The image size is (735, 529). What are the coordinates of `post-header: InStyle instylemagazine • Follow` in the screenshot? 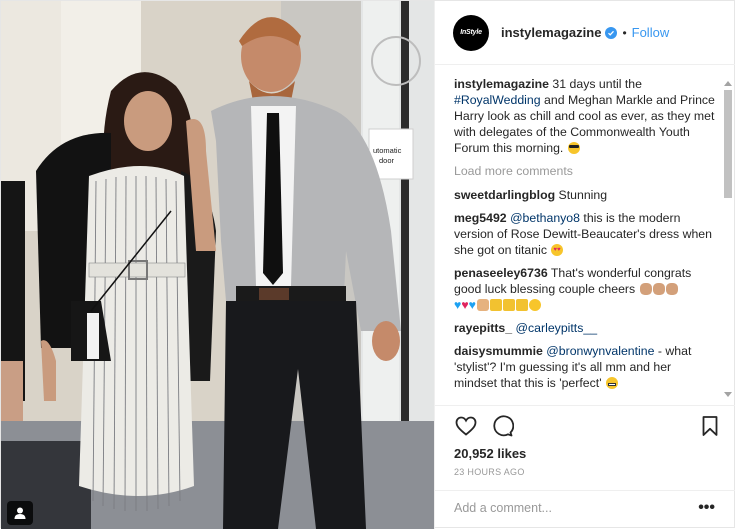 It's located at (585, 33).